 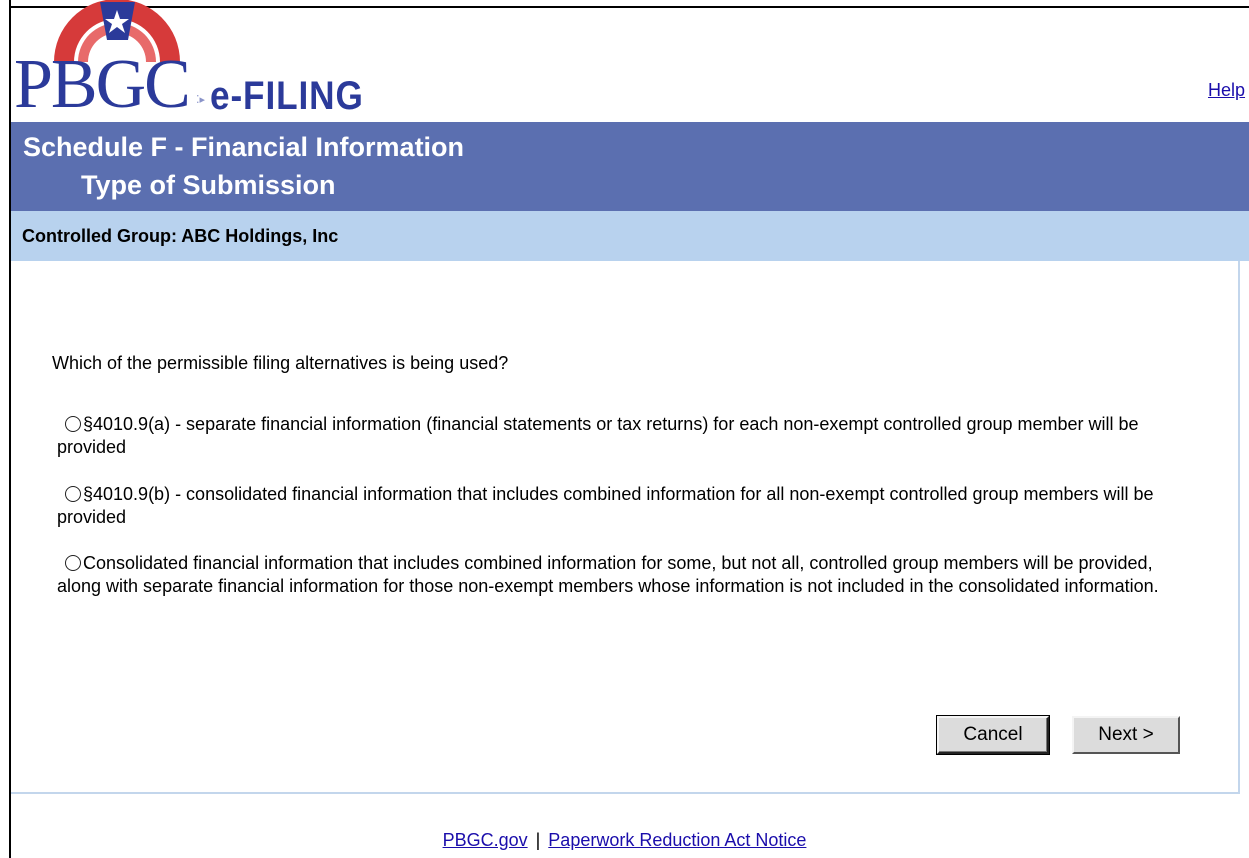 What do you see at coordinates (180, 236) in the screenshot?
I see `controlled-group-label: Controlled Group: ABC Holdings, Inc` at bounding box center [180, 236].